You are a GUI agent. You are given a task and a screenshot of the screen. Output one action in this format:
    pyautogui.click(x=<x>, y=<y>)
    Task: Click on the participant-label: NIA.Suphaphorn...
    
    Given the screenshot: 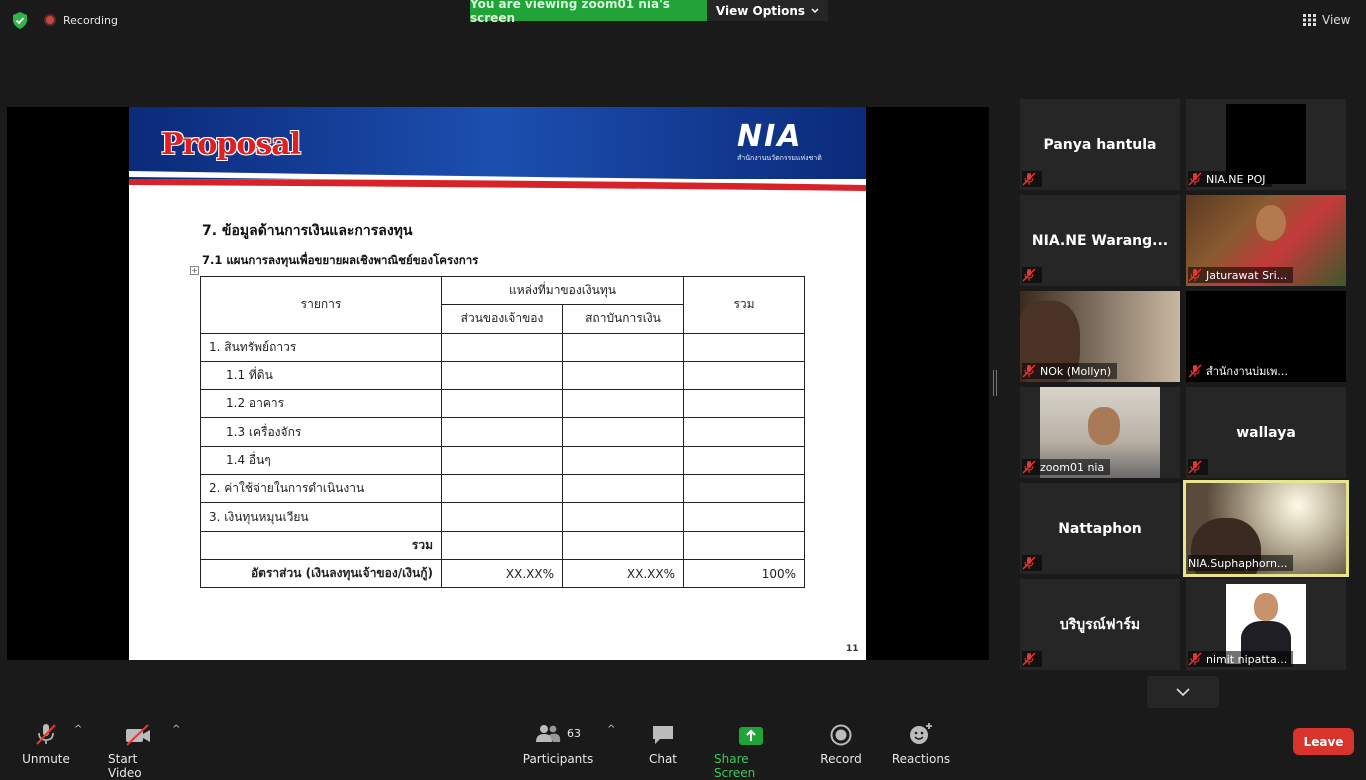 What is the action you would take?
    pyautogui.click(x=1241, y=563)
    